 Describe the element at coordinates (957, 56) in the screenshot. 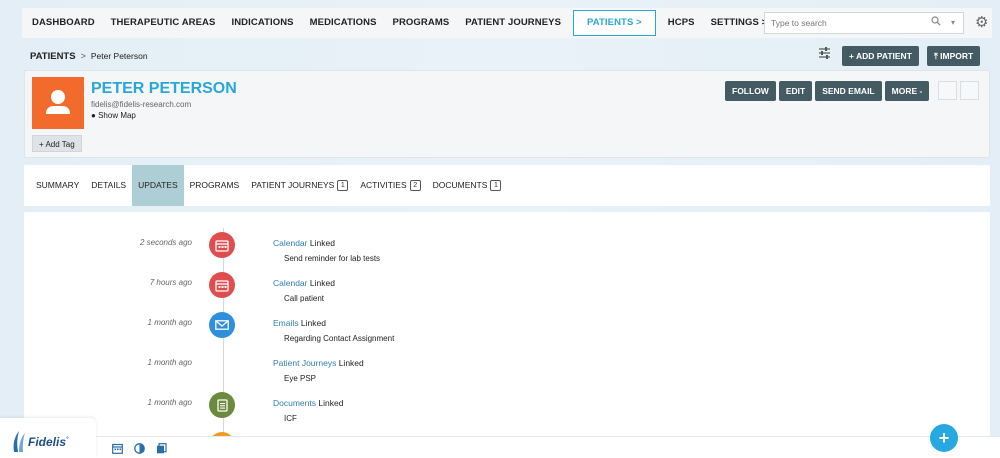

I see `import-label: IMPORT` at that location.